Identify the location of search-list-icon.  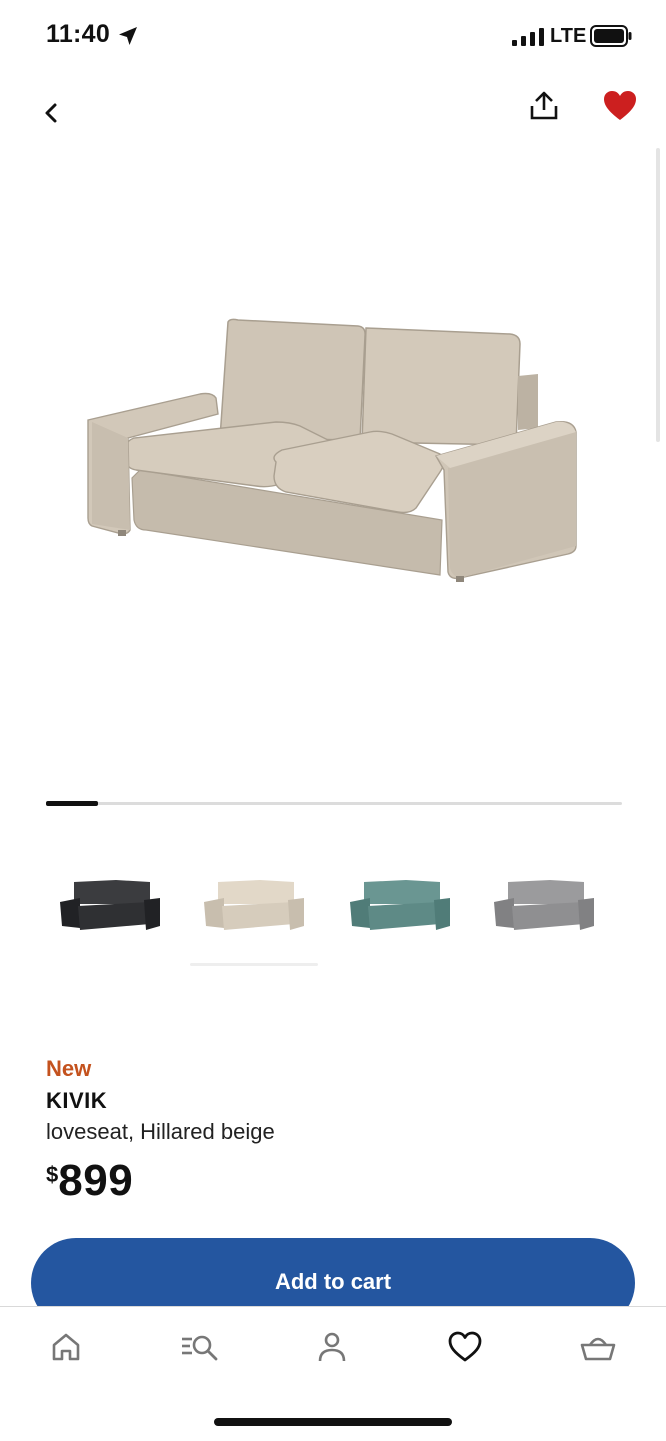
(200, 1347).